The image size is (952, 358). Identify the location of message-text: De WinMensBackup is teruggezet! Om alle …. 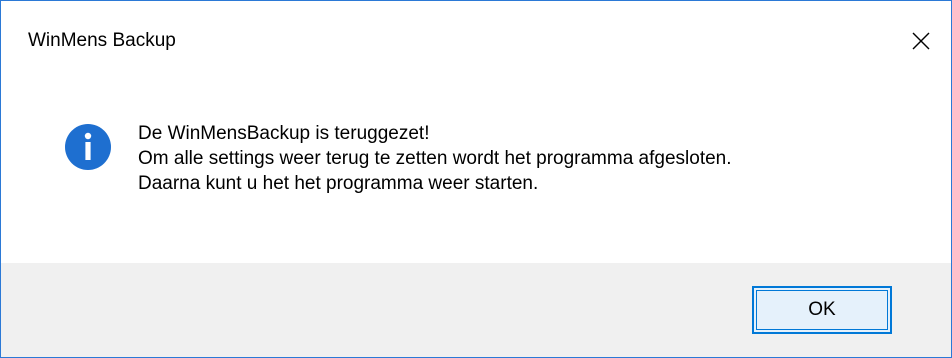
(435, 158).